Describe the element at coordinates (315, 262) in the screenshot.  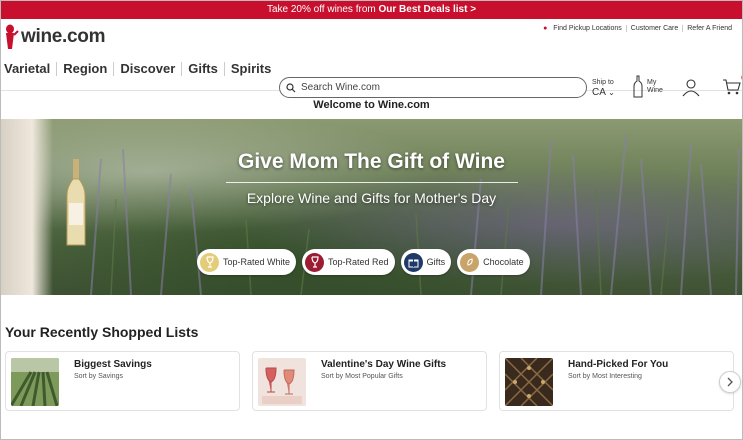
I see `red-wine-glass-icon` at that location.